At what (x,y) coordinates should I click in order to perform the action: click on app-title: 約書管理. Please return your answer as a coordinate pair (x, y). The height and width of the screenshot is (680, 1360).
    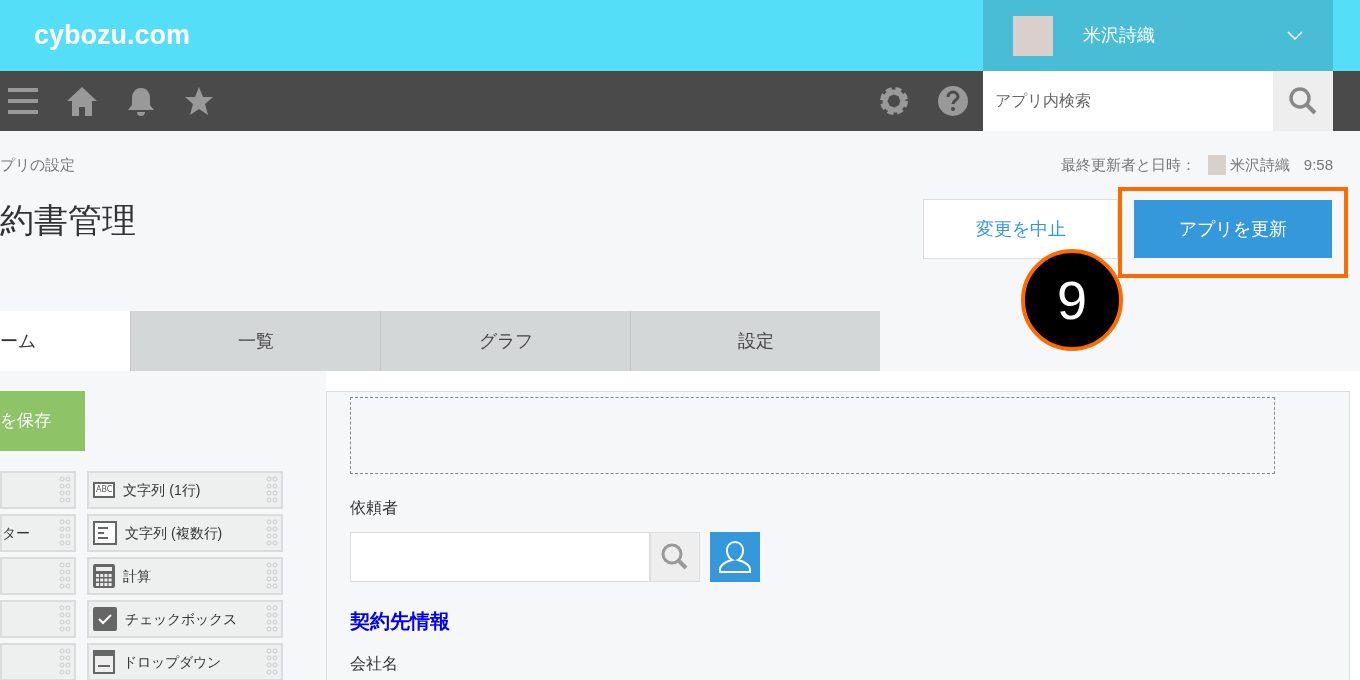
    Looking at the image, I should click on (68, 220).